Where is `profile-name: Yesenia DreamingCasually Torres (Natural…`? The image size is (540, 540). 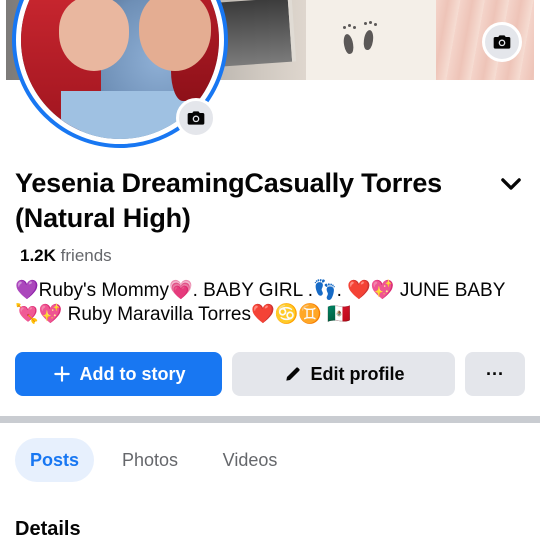 profile-name: Yesenia DreamingCasually Torres (Natural… is located at coordinates (228, 200).